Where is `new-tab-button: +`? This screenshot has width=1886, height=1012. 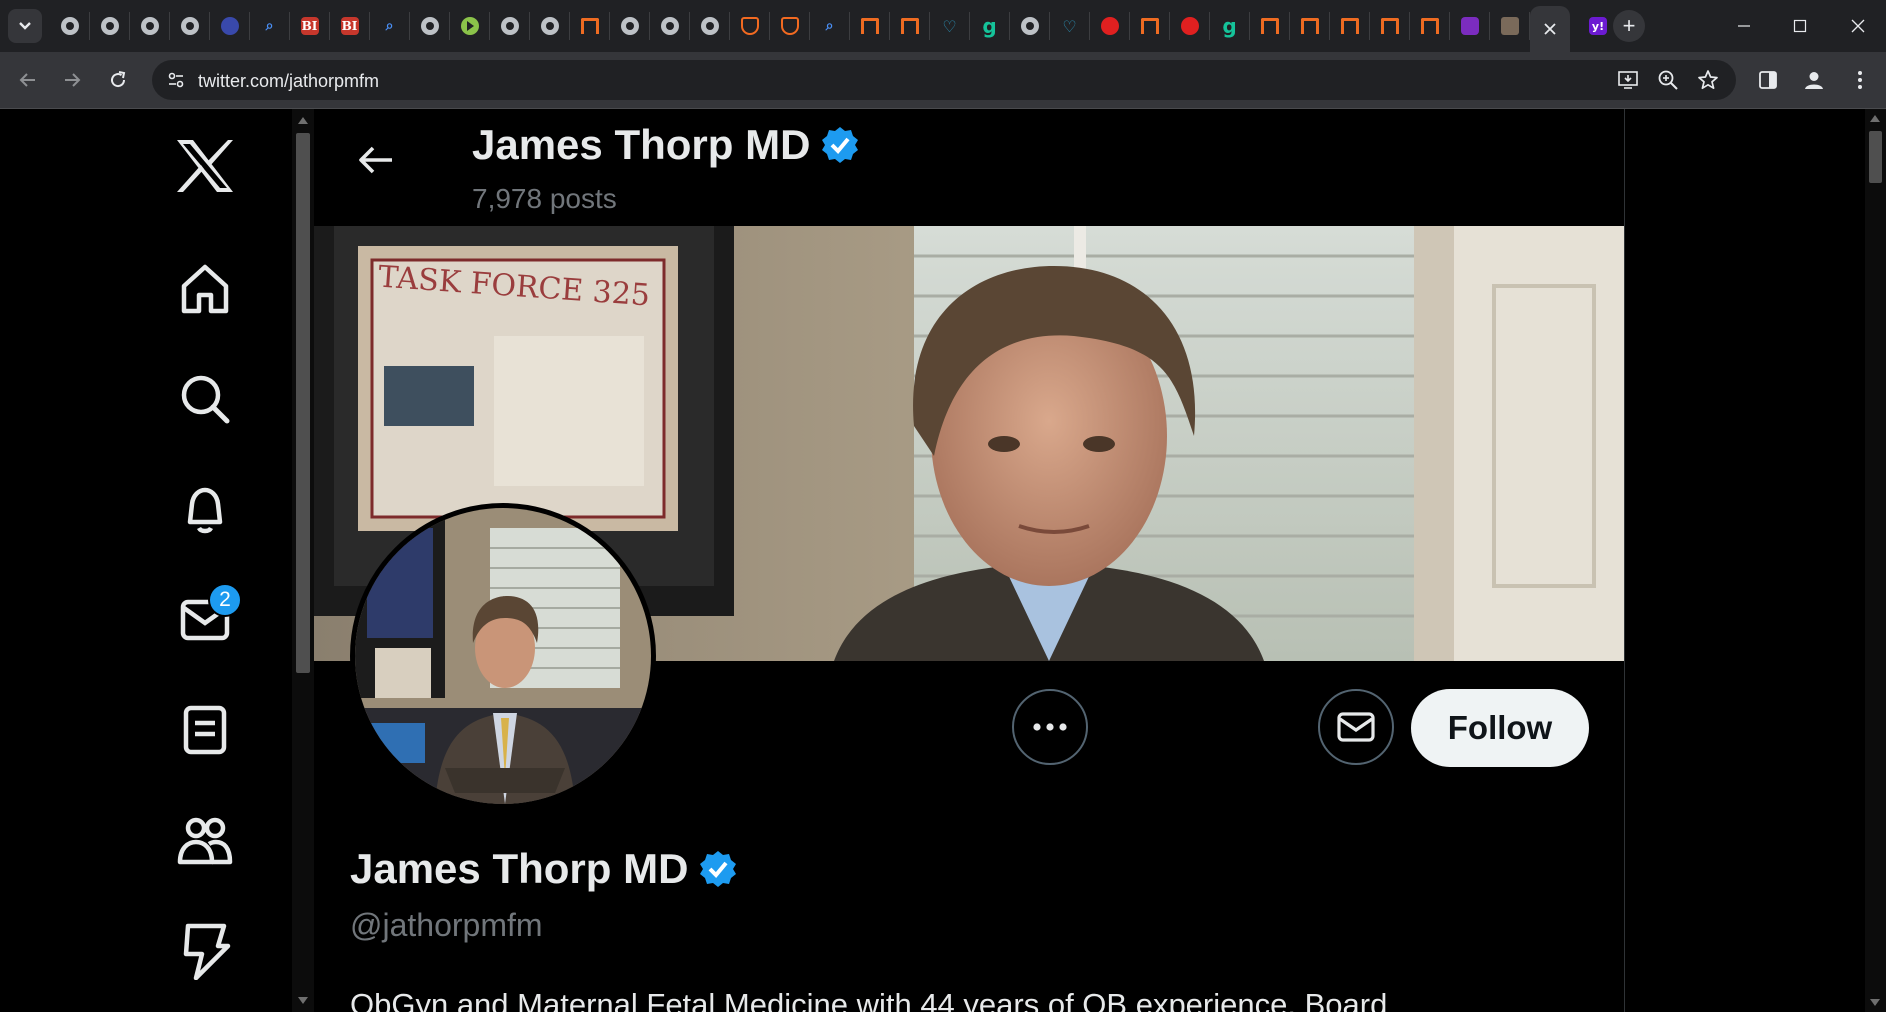
new-tab-button: + is located at coordinates (1629, 26).